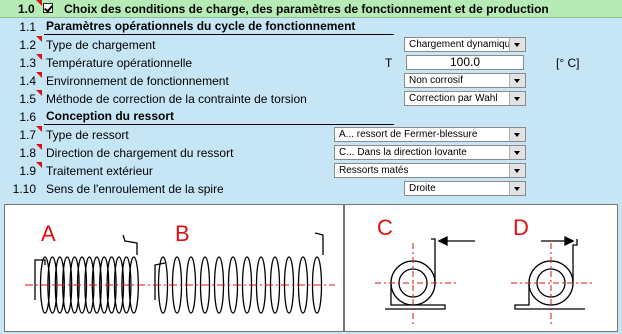 Image resolution: width=622 pixels, height=334 pixels. Describe the element at coordinates (135, 189) in the screenshot. I see `field-label: Sens de l'enroulement de la spire` at that location.